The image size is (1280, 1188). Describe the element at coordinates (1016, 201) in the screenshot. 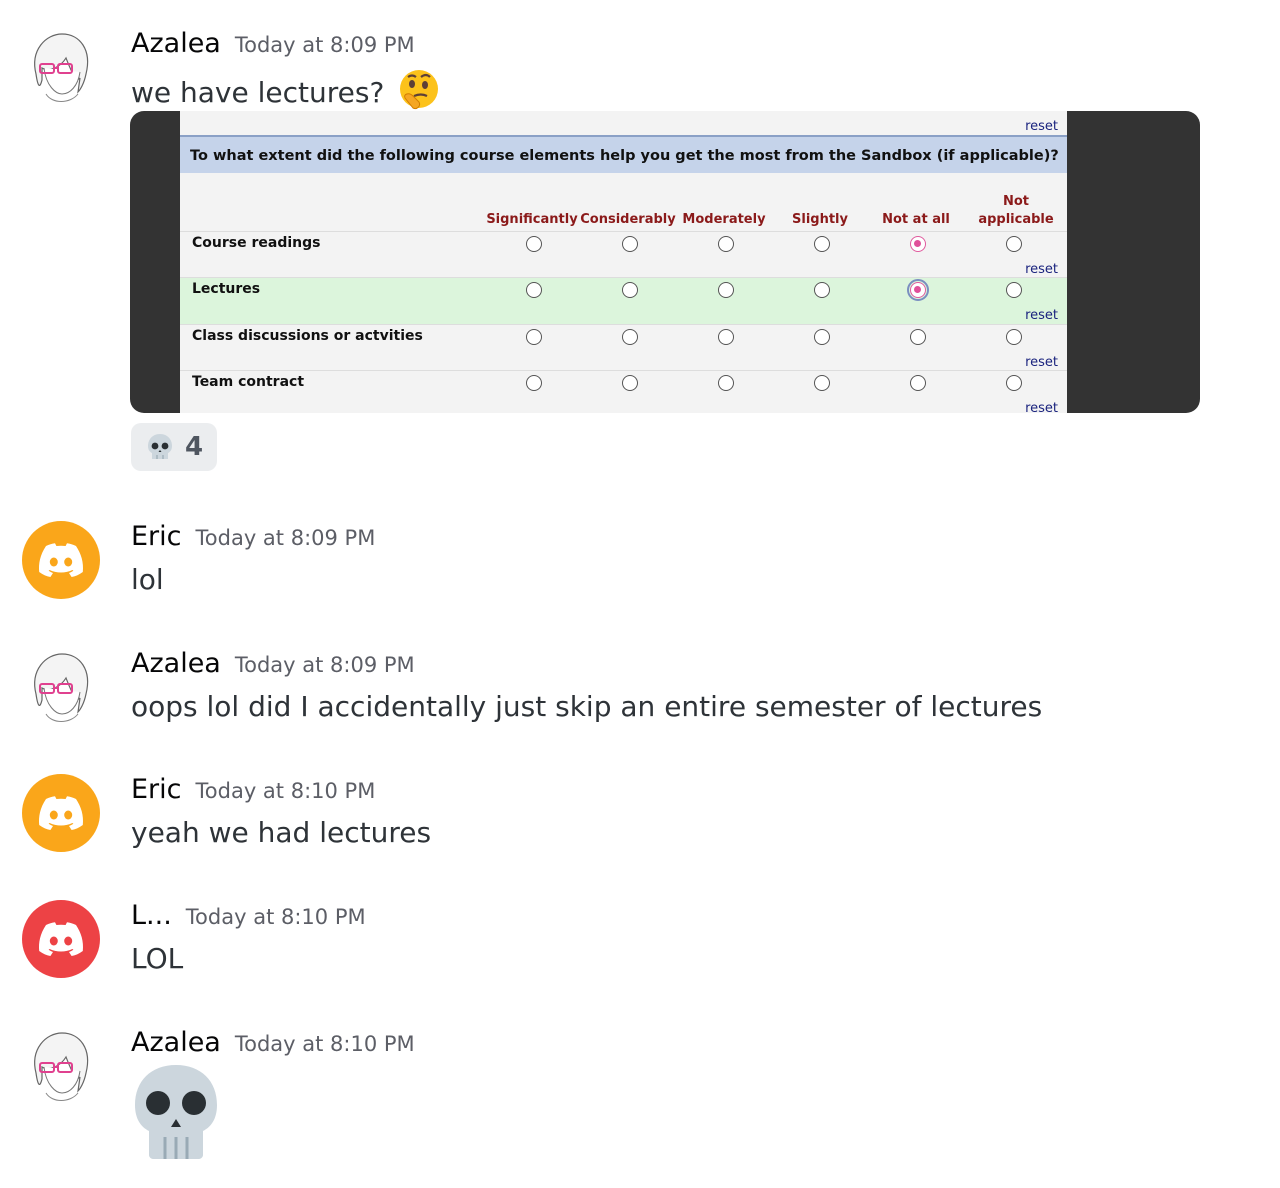

I see `column-header-line1: Not` at that location.